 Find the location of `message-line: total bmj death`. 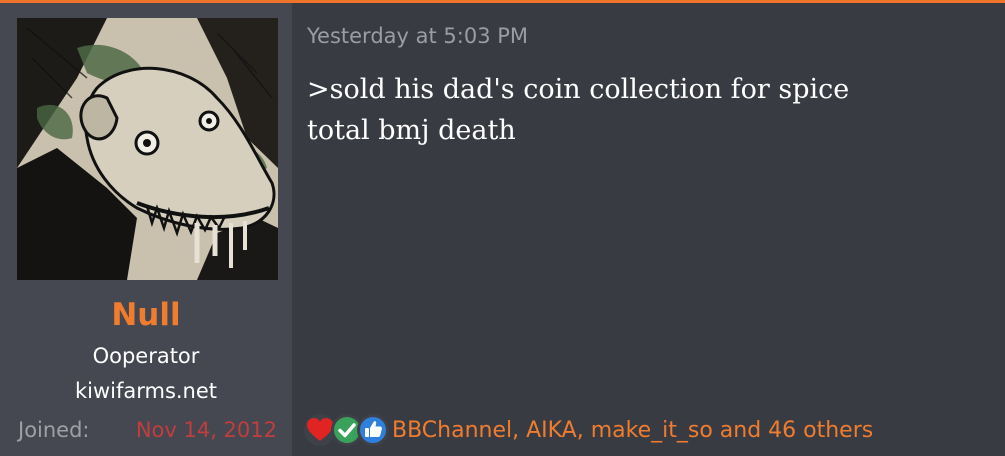

message-line: total bmj death is located at coordinates (411, 130).